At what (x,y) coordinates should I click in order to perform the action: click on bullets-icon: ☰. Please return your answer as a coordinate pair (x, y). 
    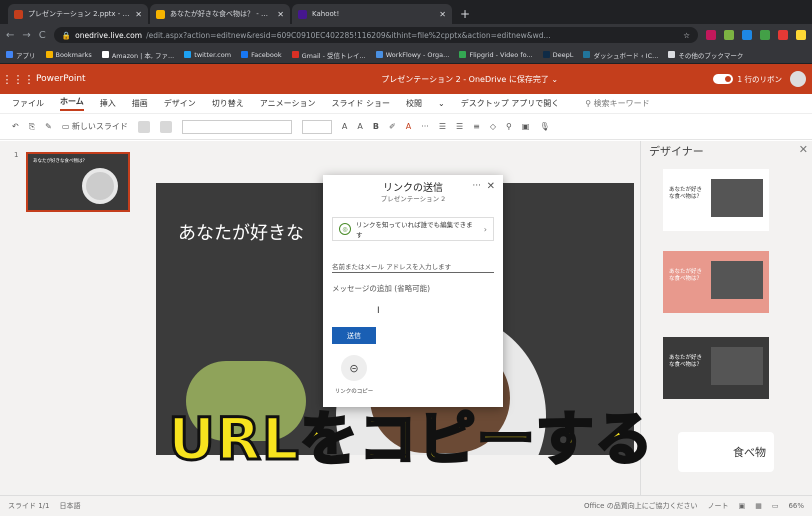
    Looking at the image, I should click on (442, 126).